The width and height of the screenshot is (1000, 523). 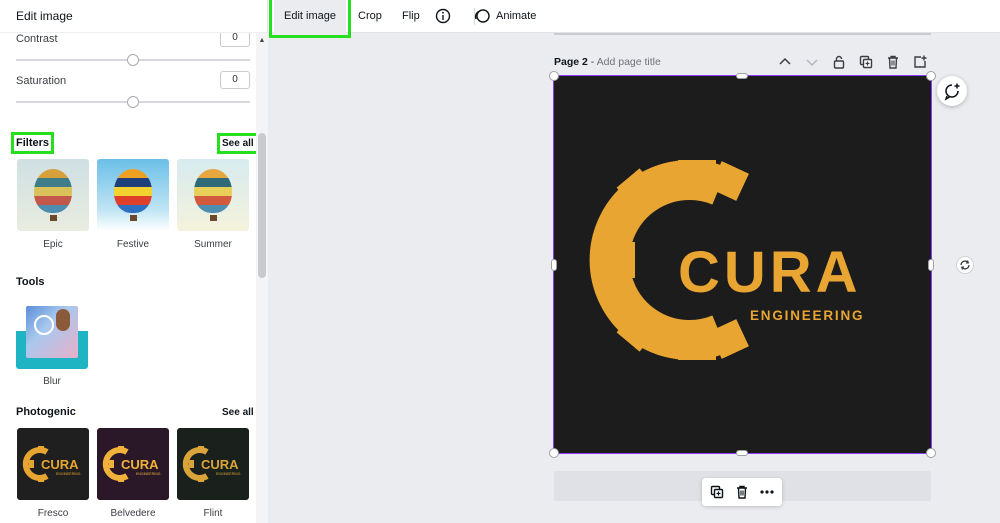 I want to click on lock-icon, so click(x=839, y=62).